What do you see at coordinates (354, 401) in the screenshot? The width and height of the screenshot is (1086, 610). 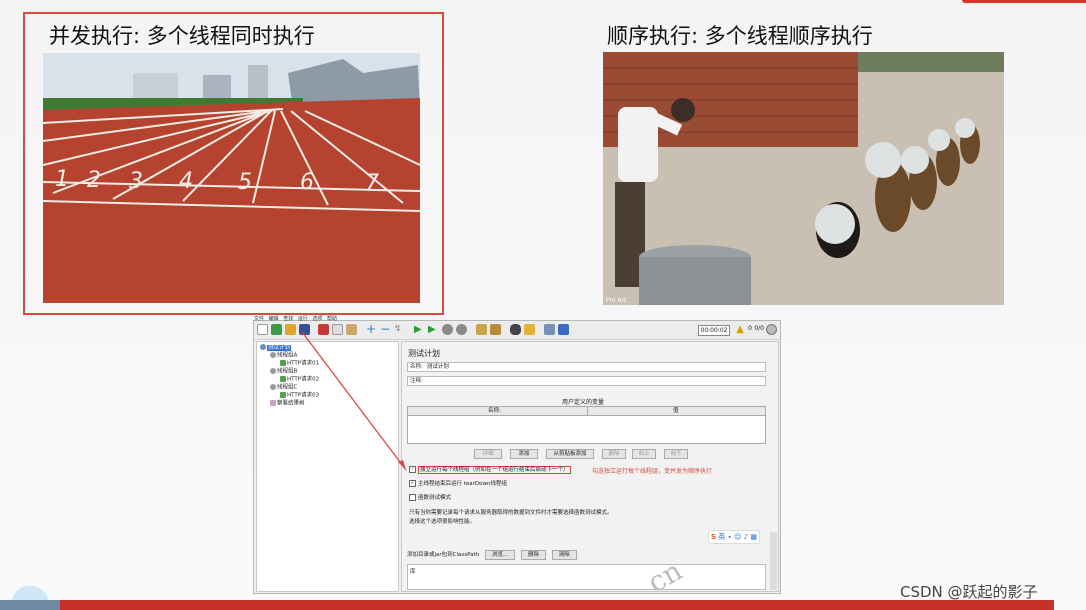 I see `annotation-arrow` at bounding box center [354, 401].